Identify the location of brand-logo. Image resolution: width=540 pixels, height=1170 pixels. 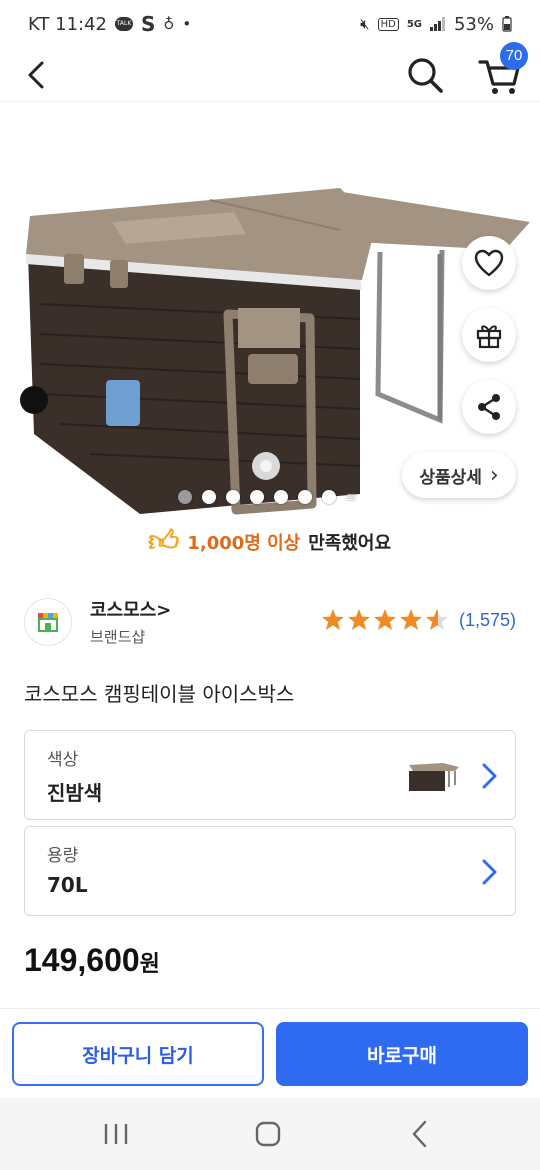
(48, 622).